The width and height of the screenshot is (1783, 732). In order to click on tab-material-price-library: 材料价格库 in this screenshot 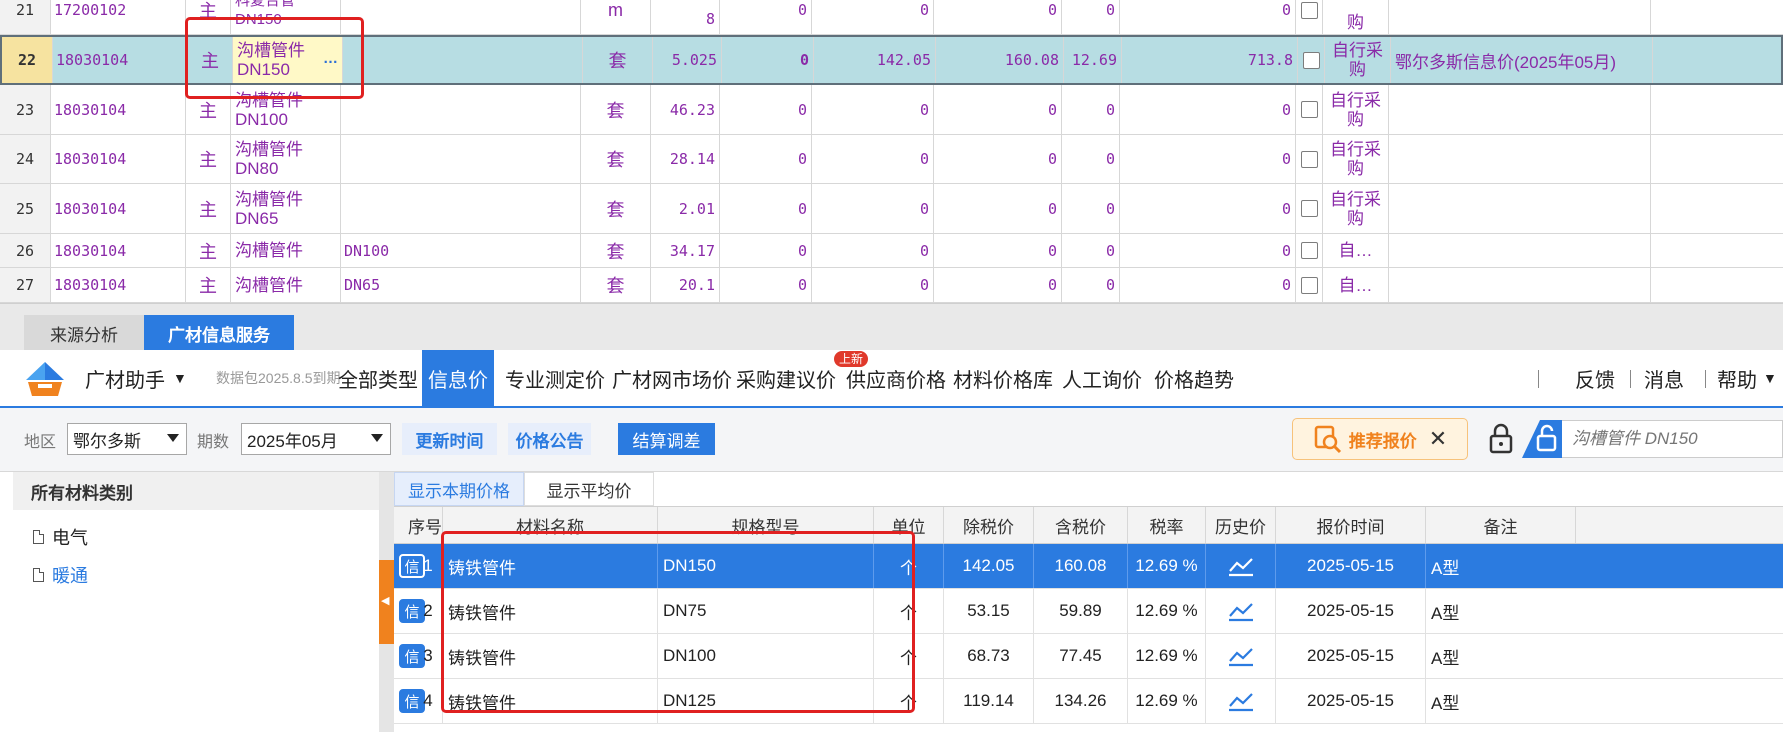, I will do `click(1003, 378)`.